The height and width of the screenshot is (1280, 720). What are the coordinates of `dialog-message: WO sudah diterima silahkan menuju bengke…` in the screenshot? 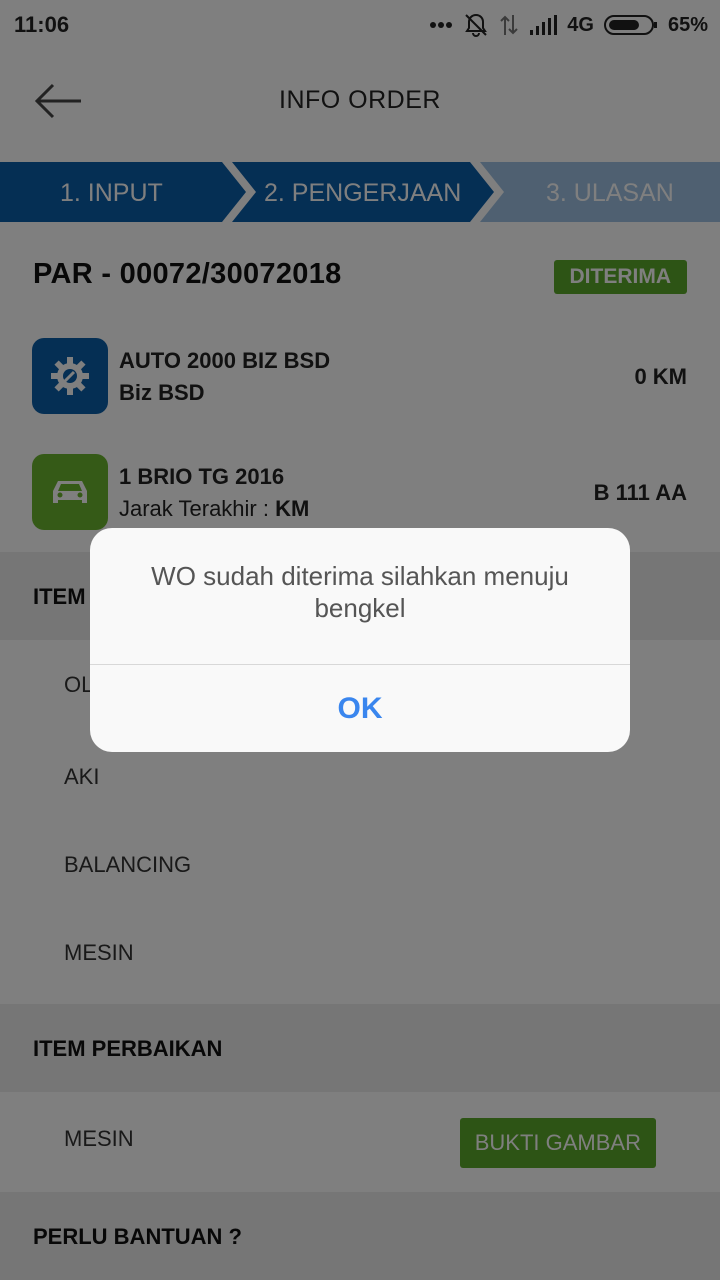 It's located at (360, 592).